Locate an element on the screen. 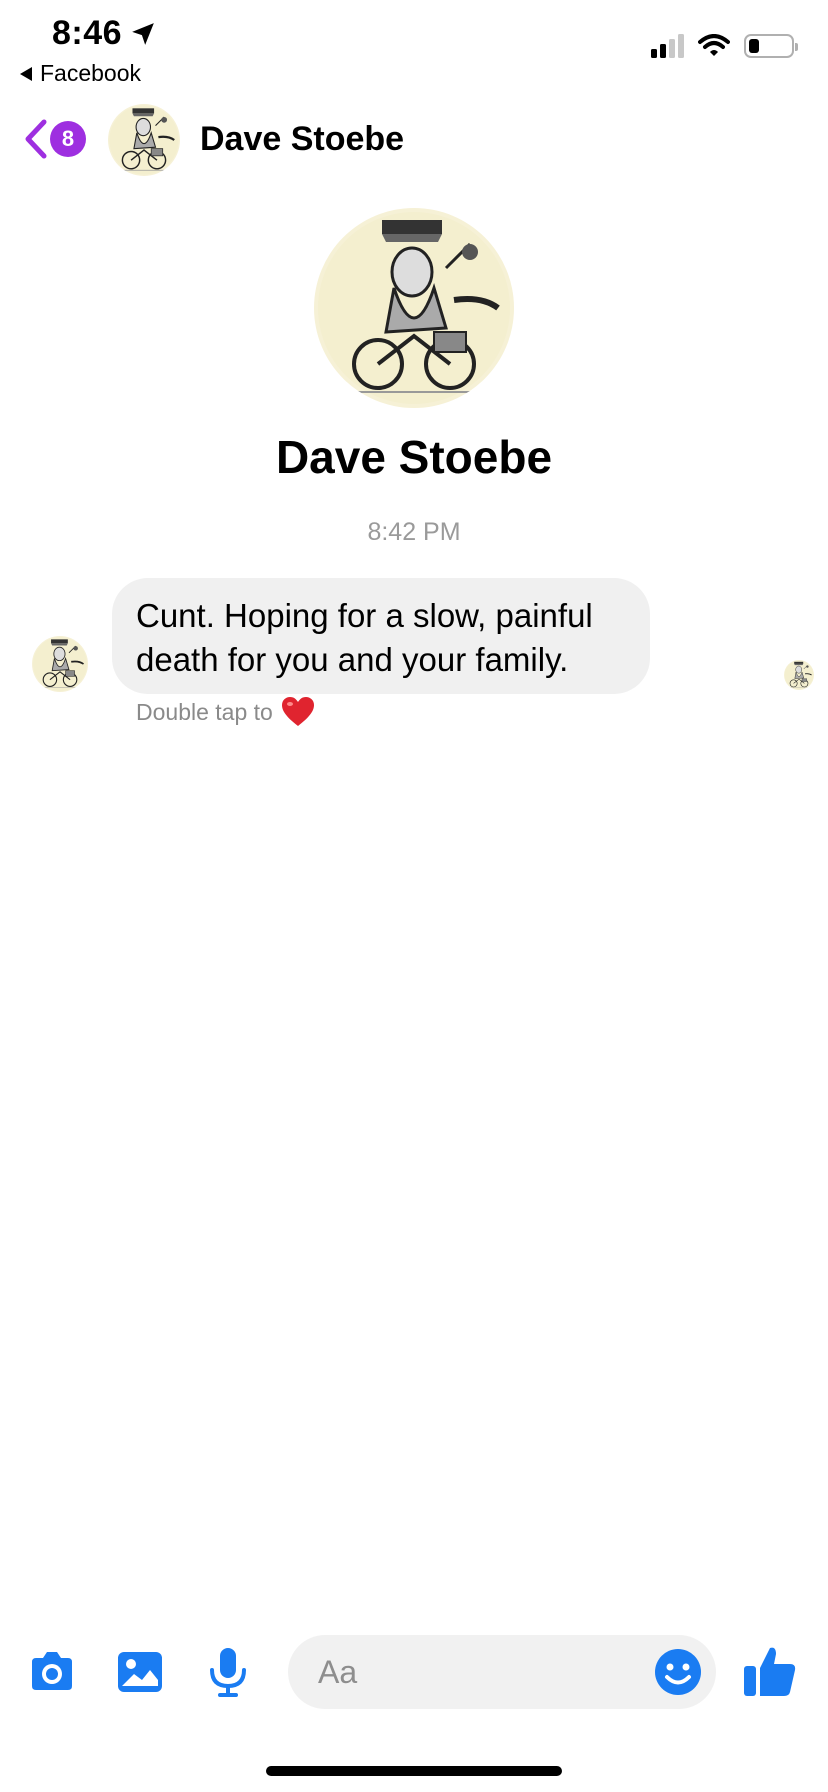 Image resolution: width=828 pixels, height=1792 pixels. conversation-header: 8 Dave Stoebe is located at coordinates (414, 140).